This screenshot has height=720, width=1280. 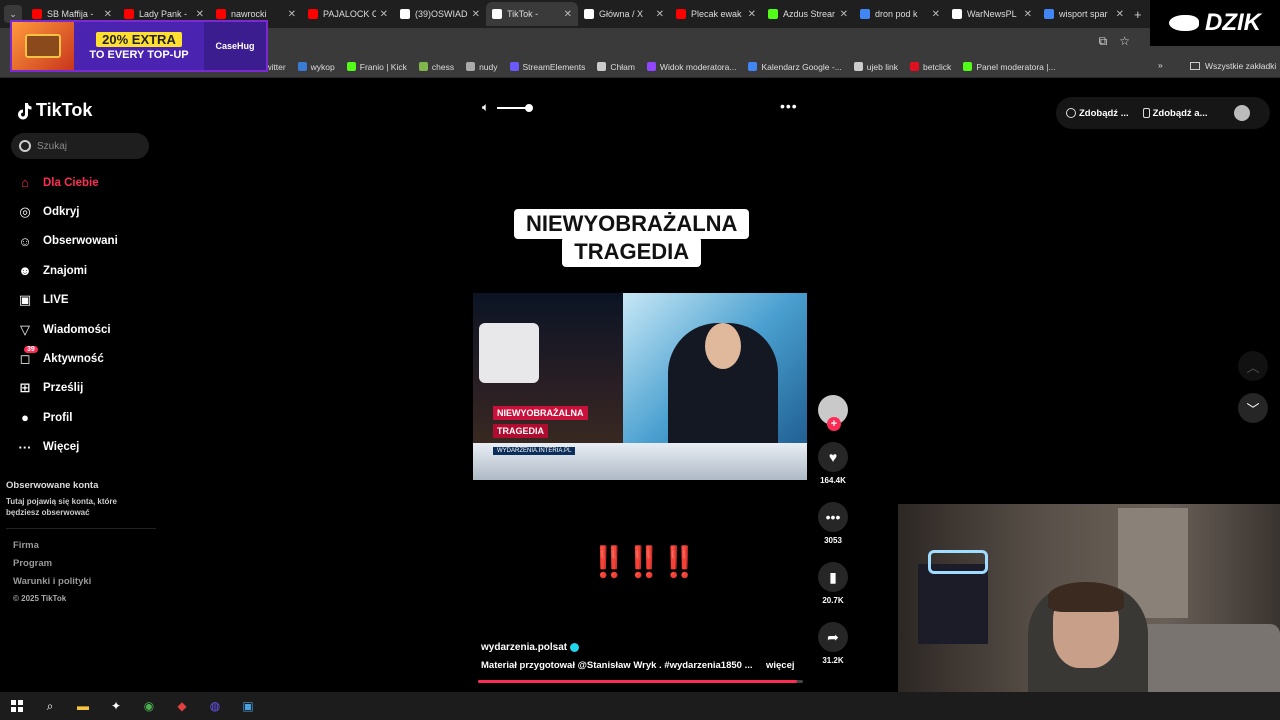 I want to click on user-avatar, so click(x=1242, y=113).